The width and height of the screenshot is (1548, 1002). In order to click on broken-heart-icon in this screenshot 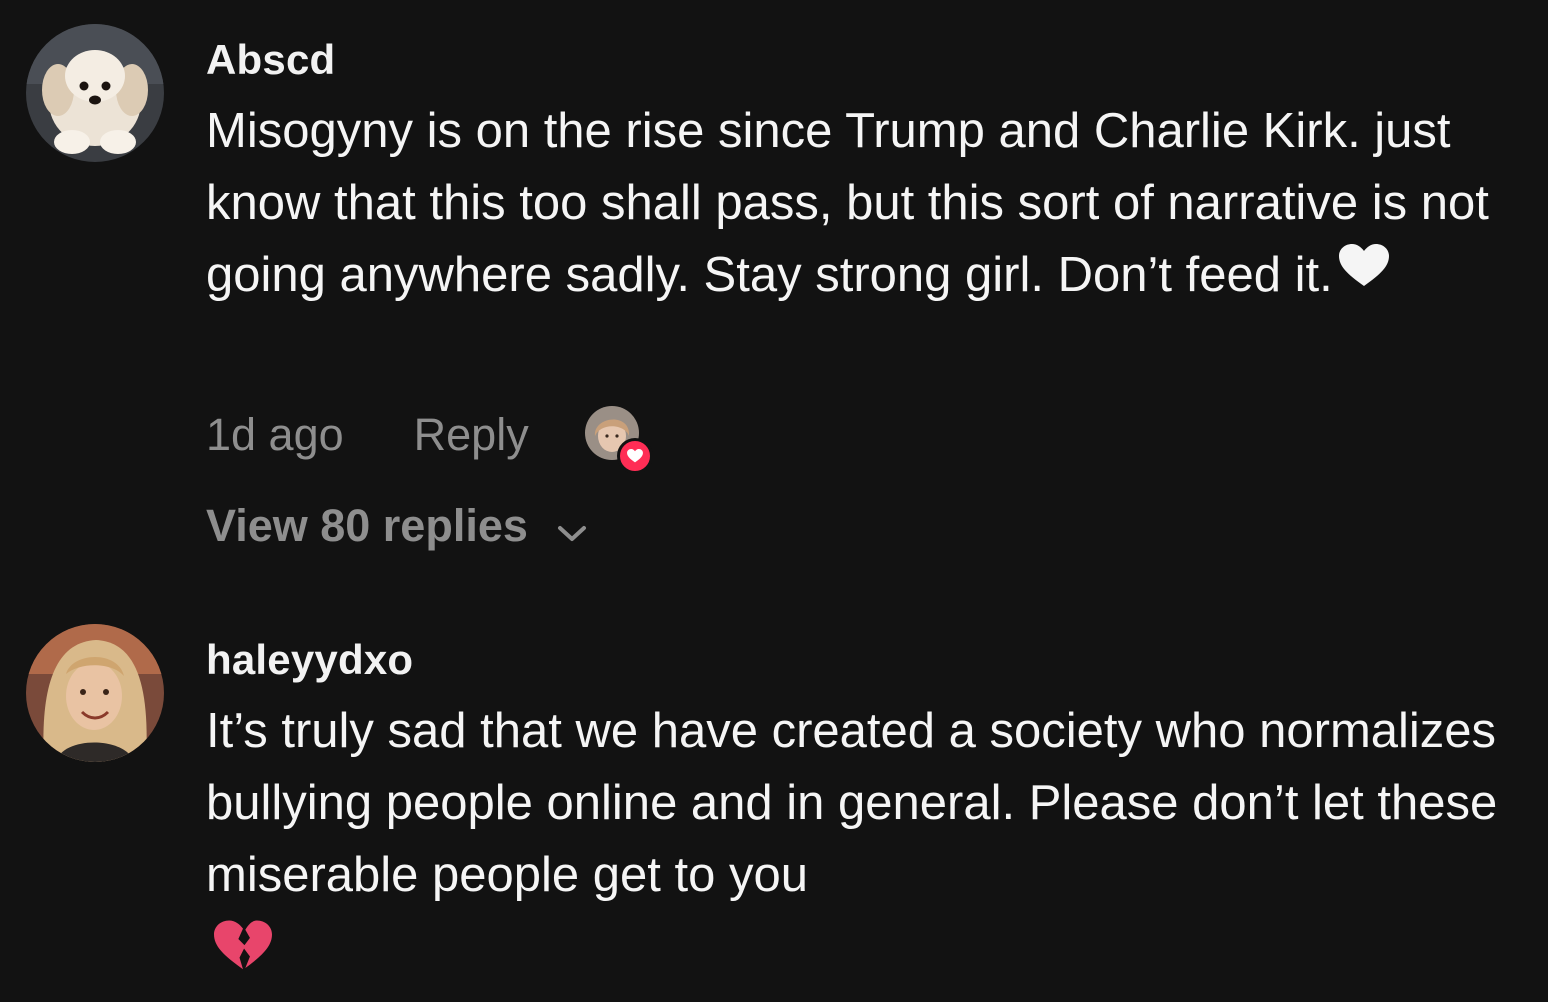, I will do `click(243, 948)`.